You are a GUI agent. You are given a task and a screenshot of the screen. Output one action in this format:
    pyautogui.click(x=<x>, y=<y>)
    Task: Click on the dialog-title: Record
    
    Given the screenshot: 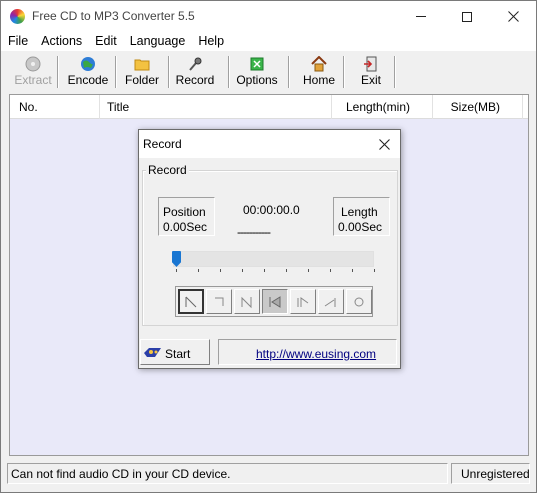 What is the action you would take?
    pyautogui.click(x=162, y=144)
    